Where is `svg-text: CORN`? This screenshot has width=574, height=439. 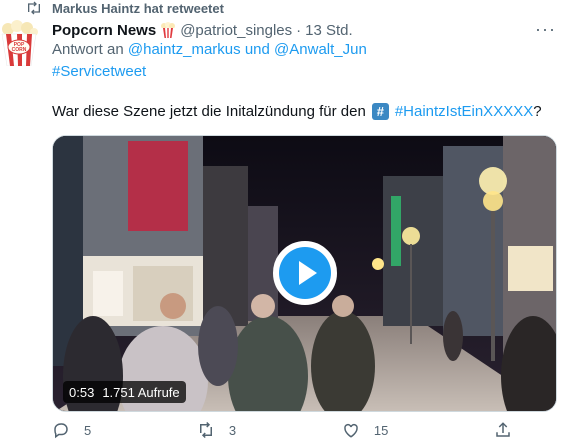 svg-text: CORN is located at coordinates (19, 50).